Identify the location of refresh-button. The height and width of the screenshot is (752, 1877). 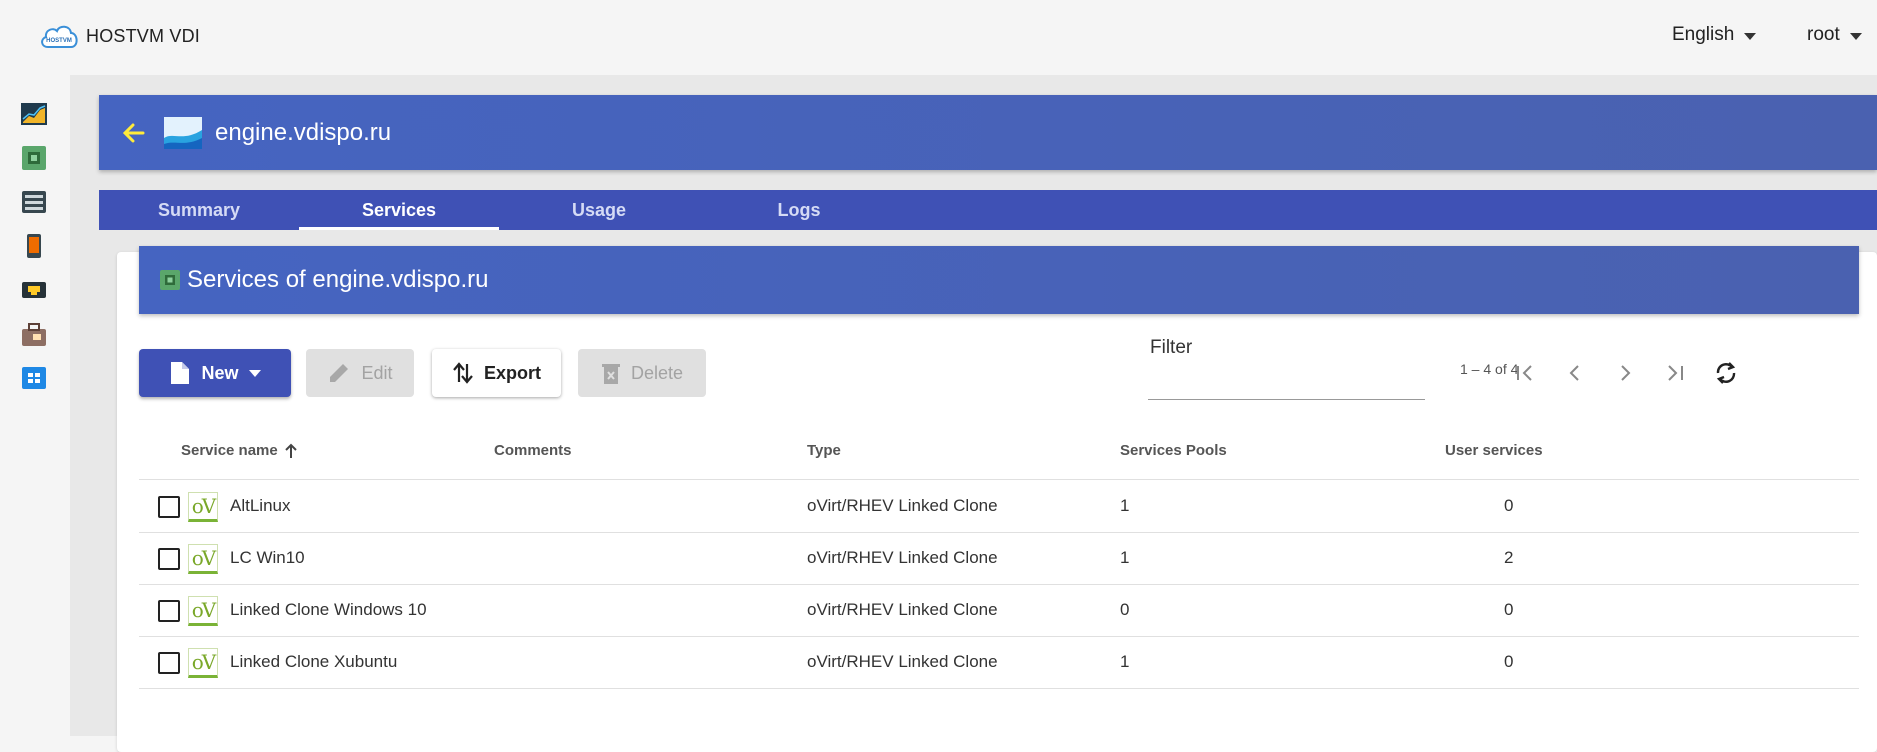
(1726, 373).